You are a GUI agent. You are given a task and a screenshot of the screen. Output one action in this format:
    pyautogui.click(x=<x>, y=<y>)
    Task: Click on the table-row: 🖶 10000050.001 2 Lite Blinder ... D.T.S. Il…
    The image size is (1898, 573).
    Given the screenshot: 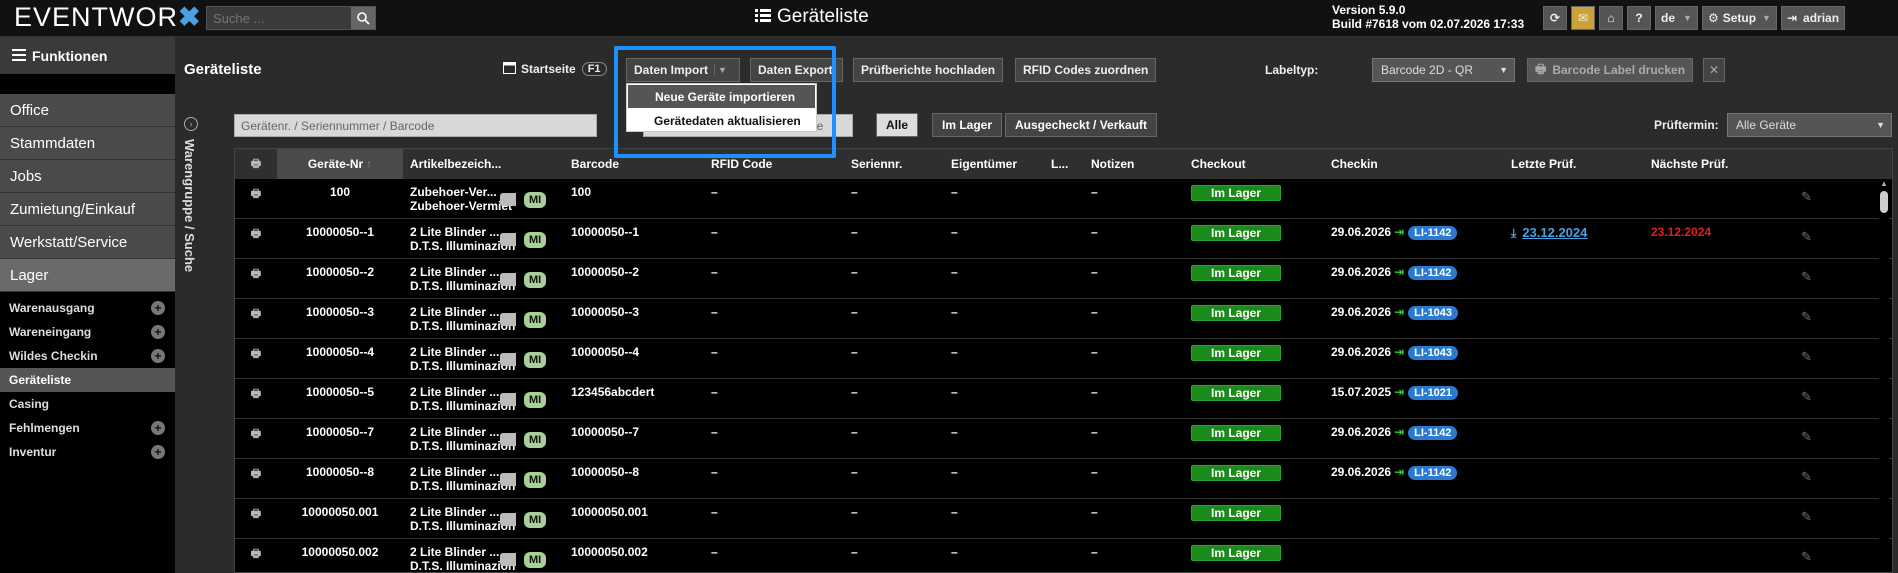 What is the action you would take?
    pyautogui.click(x=1063, y=519)
    